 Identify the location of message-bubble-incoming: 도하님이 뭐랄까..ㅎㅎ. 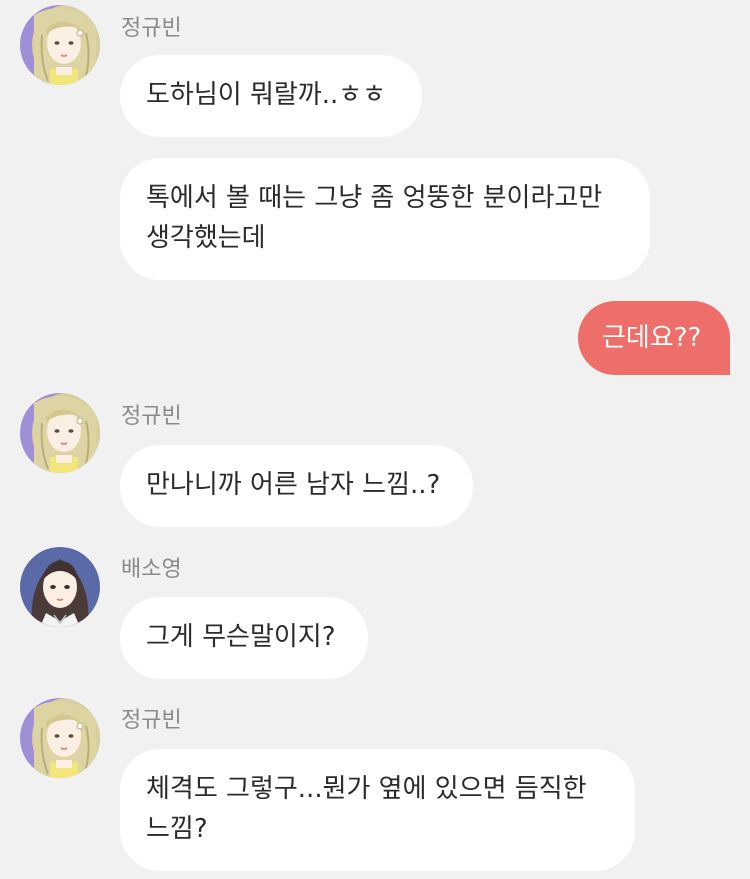
(271, 96).